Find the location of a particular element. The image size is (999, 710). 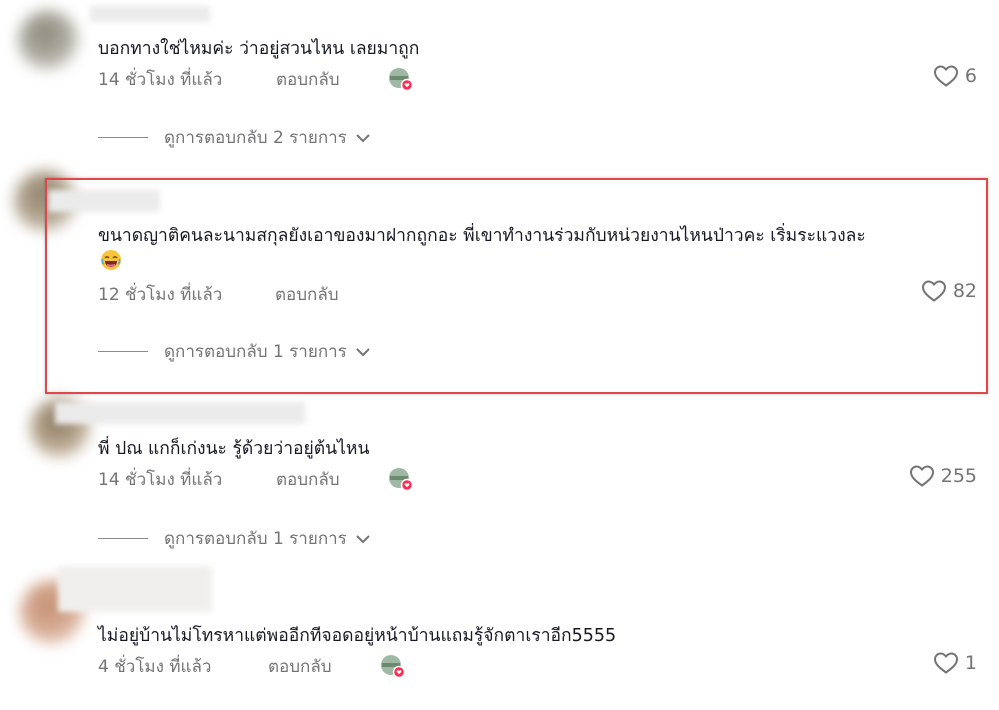

like-button: 82 is located at coordinates (949, 291).